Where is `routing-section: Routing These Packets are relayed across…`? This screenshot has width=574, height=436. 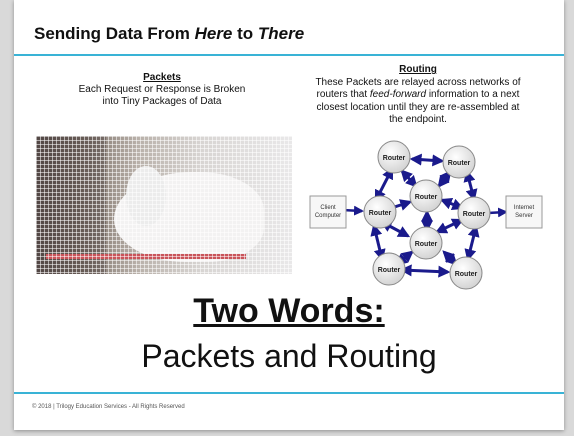
routing-section: Routing These Packets are relayed across… is located at coordinates (418, 95).